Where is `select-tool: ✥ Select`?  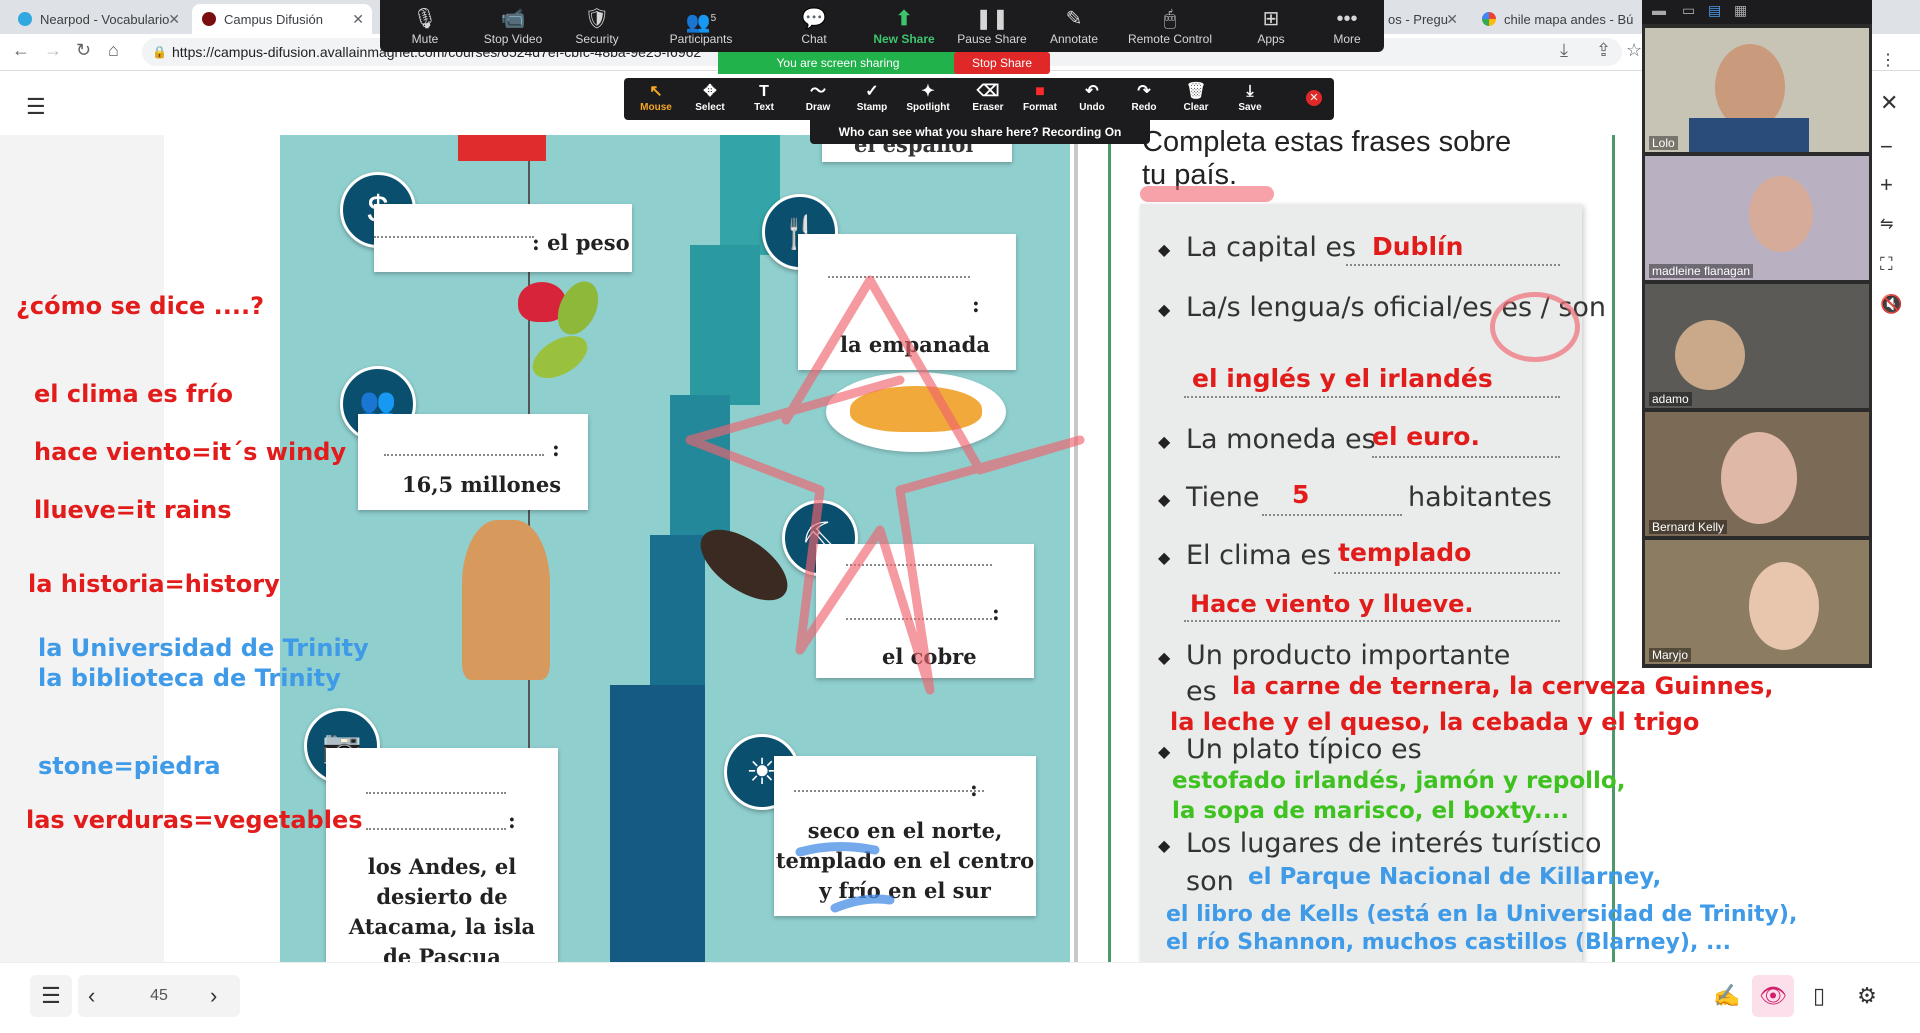
select-tool: ✥ Select is located at coordinates (710, 97).